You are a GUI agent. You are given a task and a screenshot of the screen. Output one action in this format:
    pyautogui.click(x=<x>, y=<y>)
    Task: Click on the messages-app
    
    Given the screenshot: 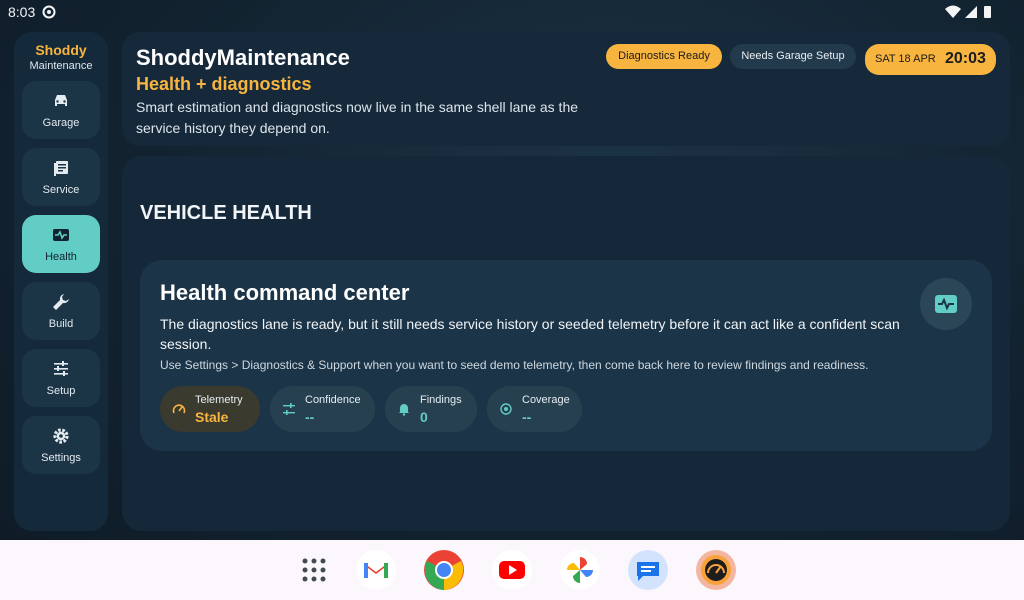 What is the action you would take?
    pyautogui.click(x=648, y=570)
    